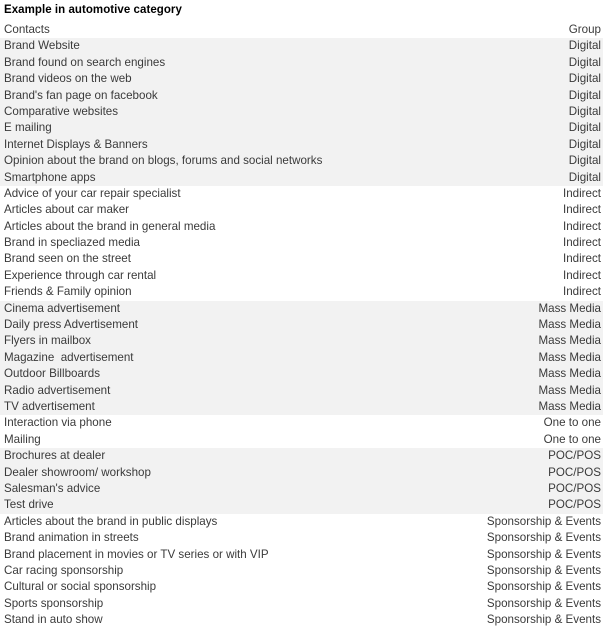  What do you see at coordinates (67, 210) in the screenshot?
I see `cell-contact-name: Articles about car maker` at bounding box center [67, 210].